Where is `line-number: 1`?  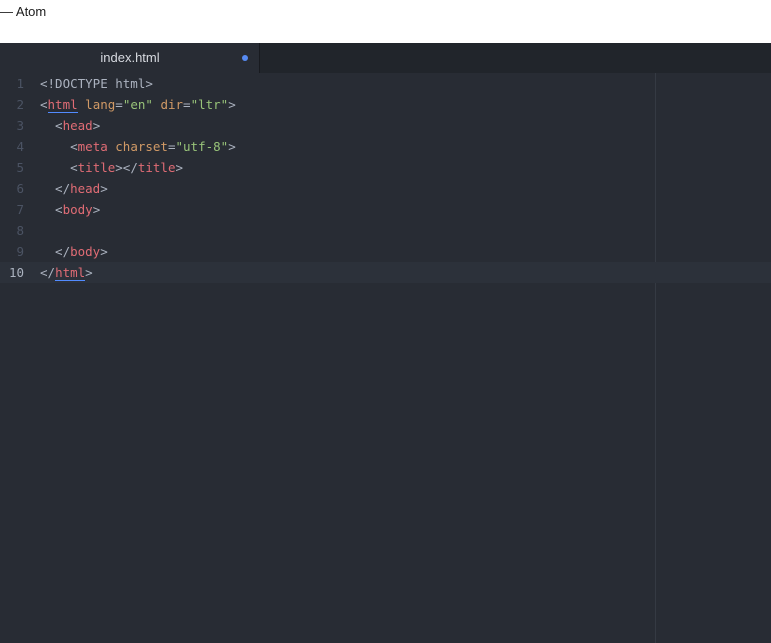
line-number: 1 is located at coordinates (20, 83).